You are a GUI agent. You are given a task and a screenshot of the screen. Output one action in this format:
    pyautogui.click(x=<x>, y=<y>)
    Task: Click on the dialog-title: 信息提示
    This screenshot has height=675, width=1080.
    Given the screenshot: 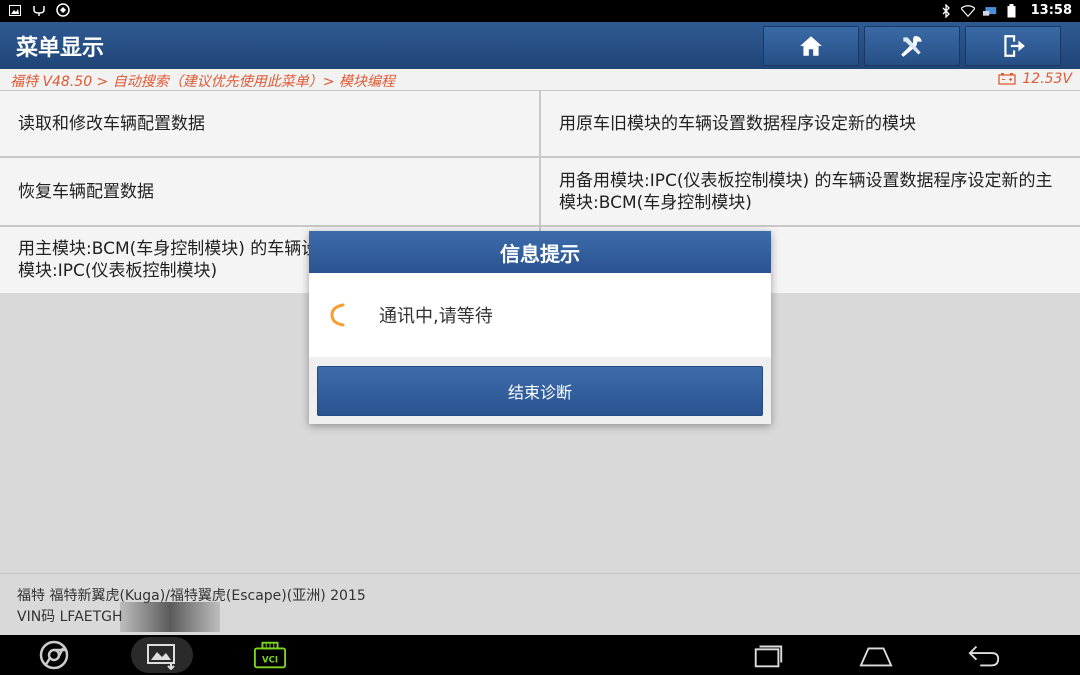 What is the action you would take?
    pyautogui.click(x=540, y=252)
    